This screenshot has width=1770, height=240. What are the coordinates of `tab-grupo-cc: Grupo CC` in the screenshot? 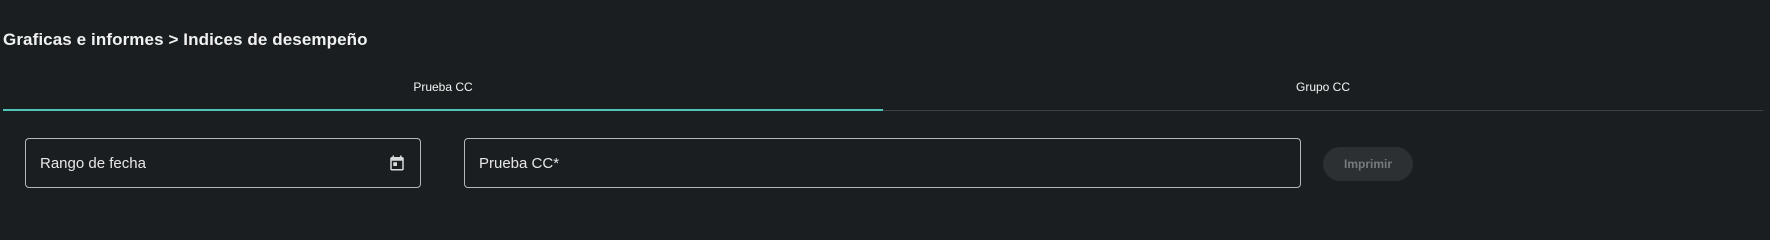 It's located at (1323, 90).